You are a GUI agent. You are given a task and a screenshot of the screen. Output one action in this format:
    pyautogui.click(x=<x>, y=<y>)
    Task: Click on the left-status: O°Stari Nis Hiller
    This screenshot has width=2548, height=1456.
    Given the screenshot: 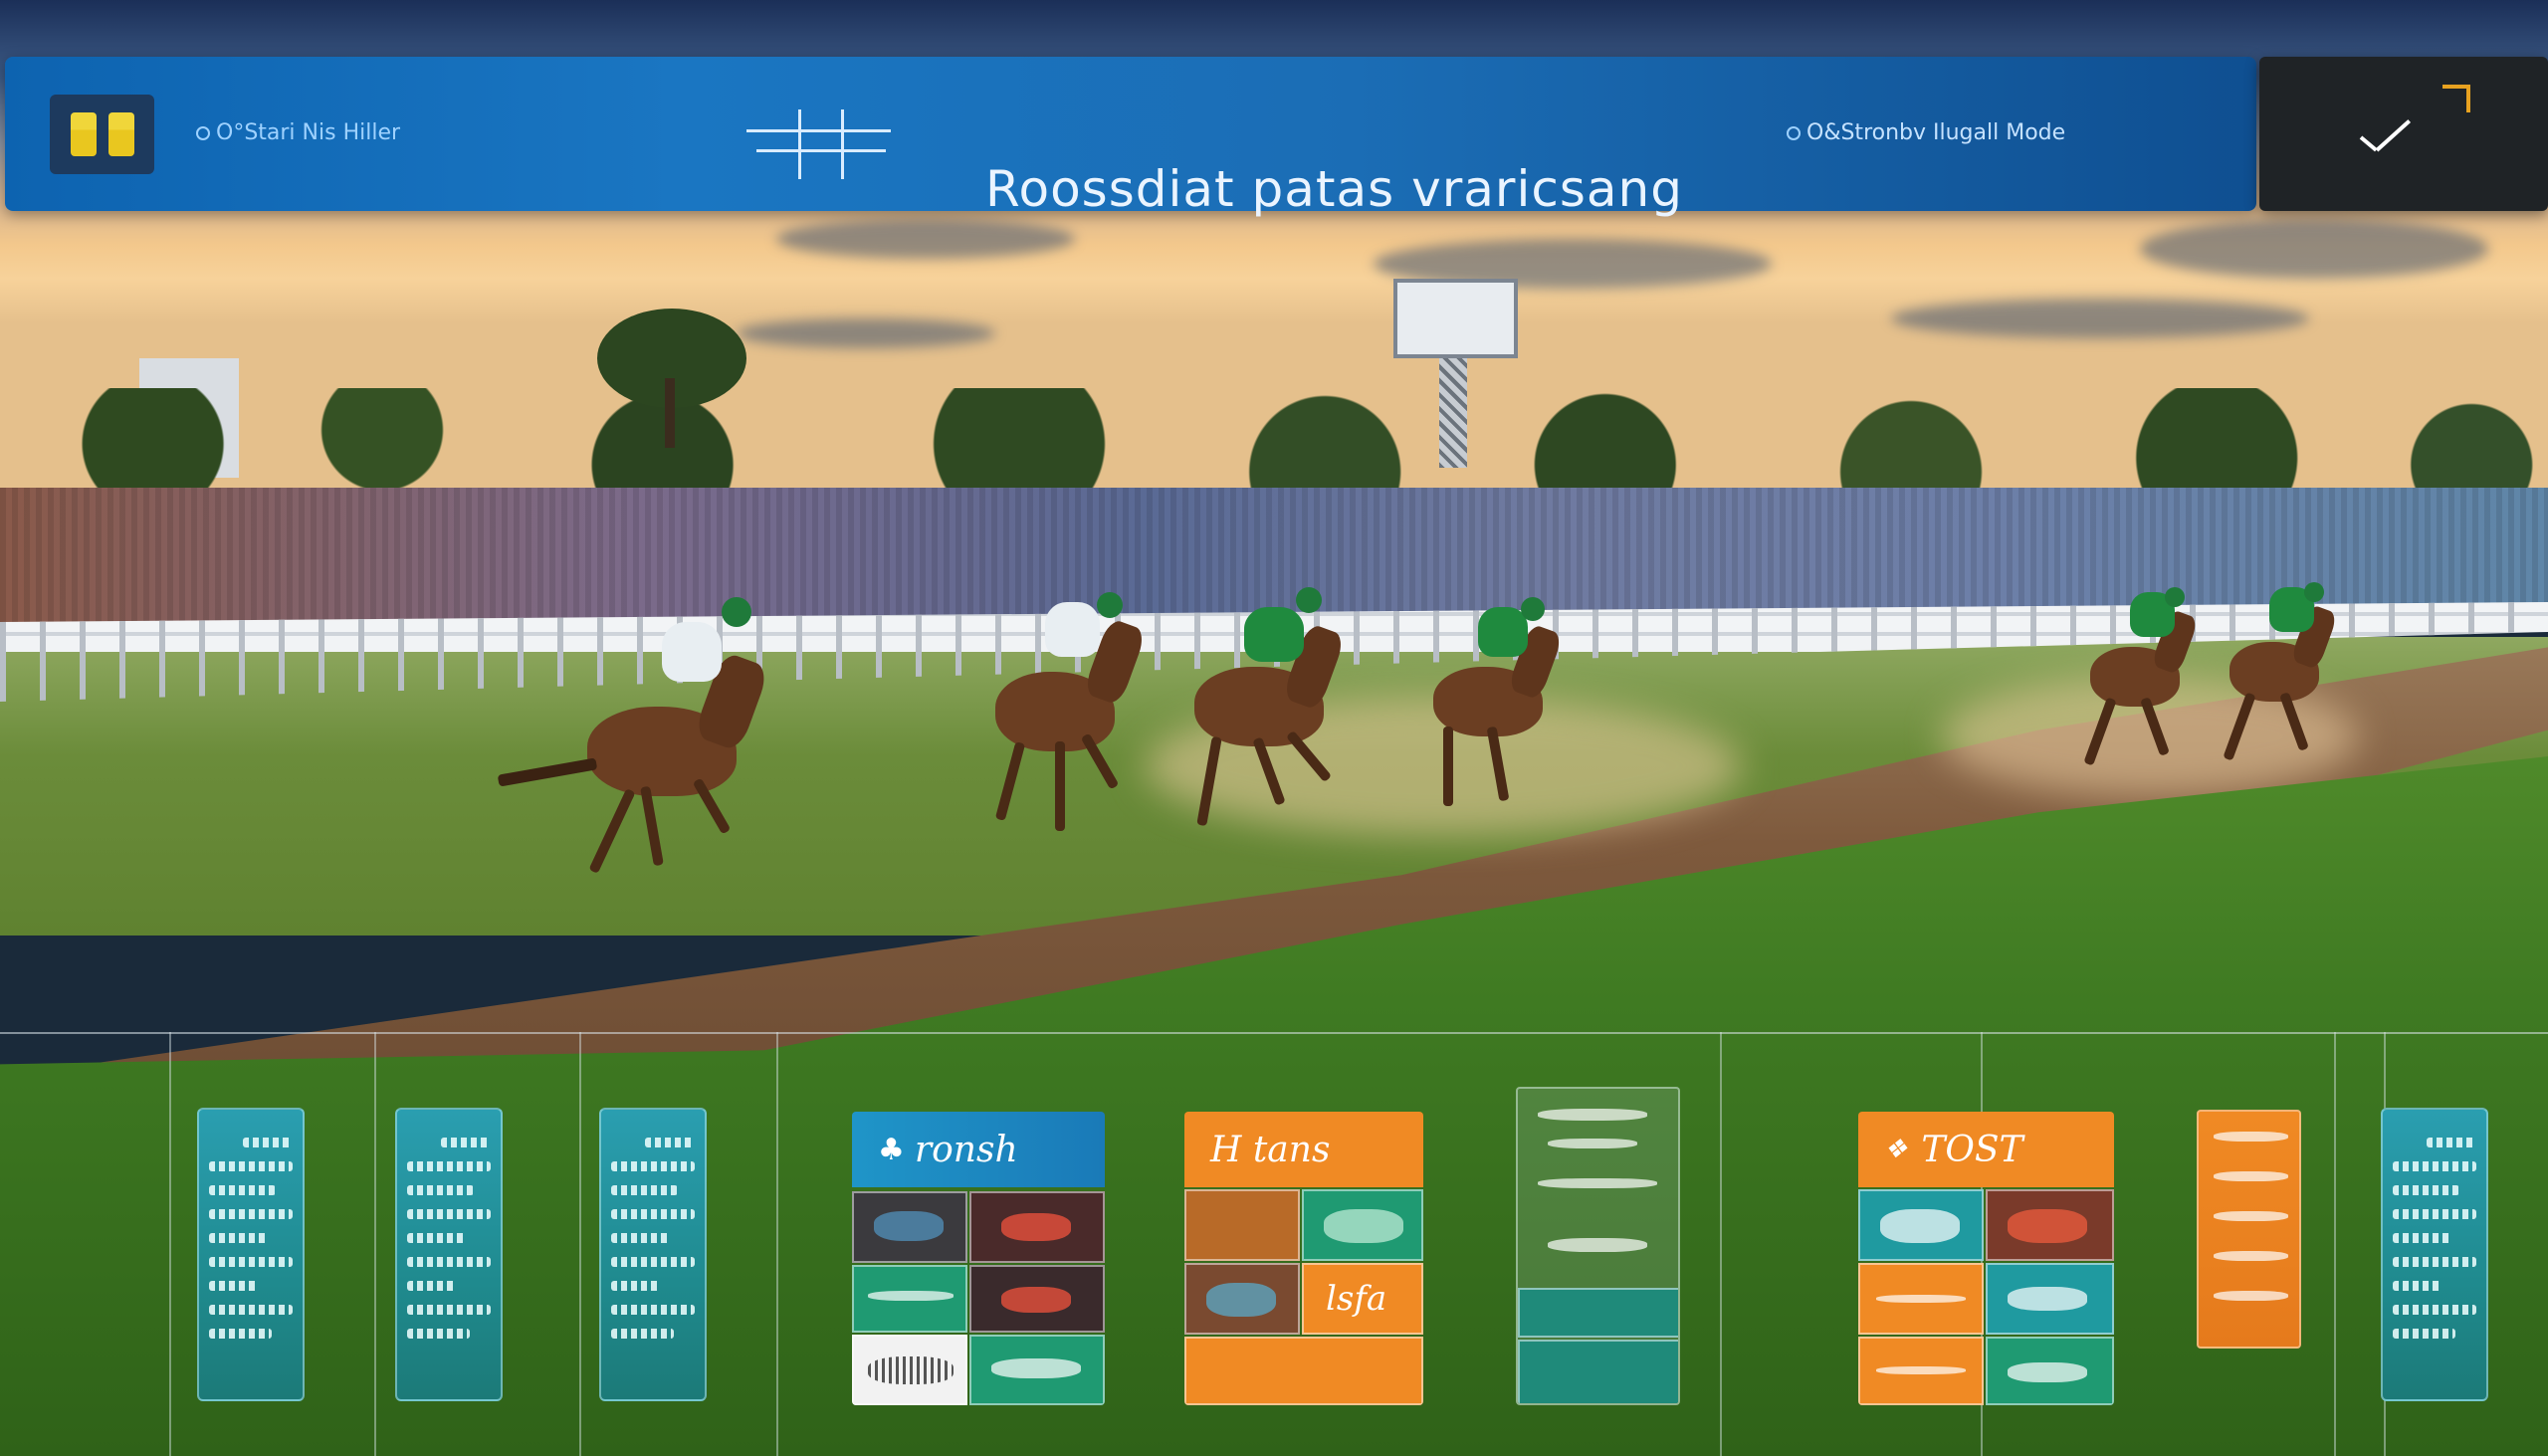 What is the action you would take?
    pyautogui.click(x=298, y=132)
    